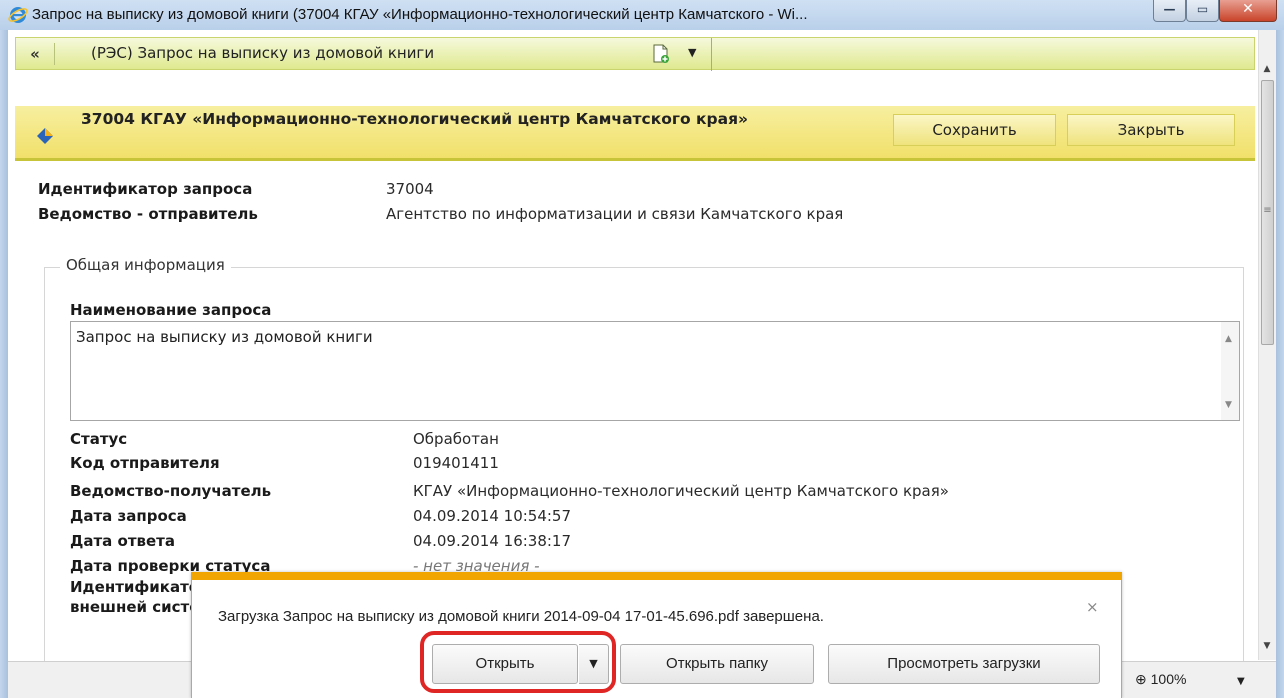 The width and height of the screenshot is (1284, 698). I want to click on scrollbar-grip-icon: ≡, so click(1267, 210).